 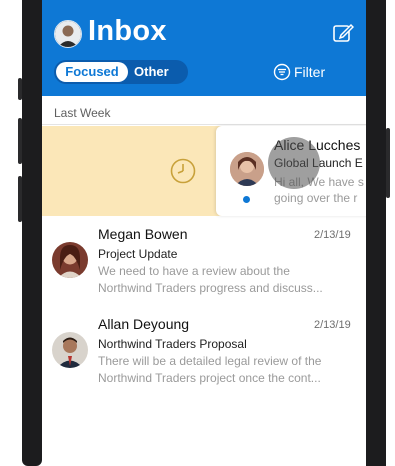 I want to click on tab-other: Other, so click(x=159, y=72).